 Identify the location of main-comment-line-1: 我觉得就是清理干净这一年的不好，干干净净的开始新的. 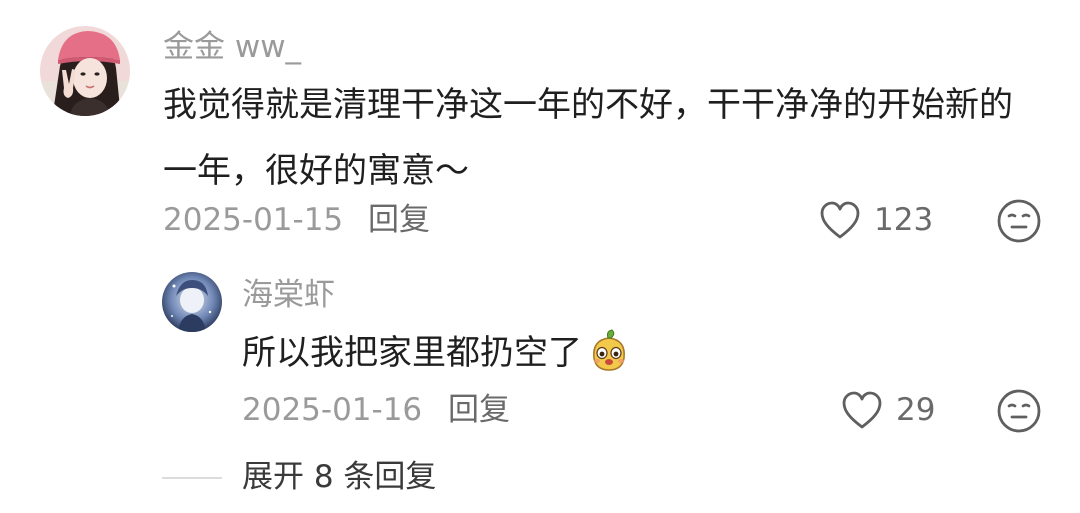
(588, 105).